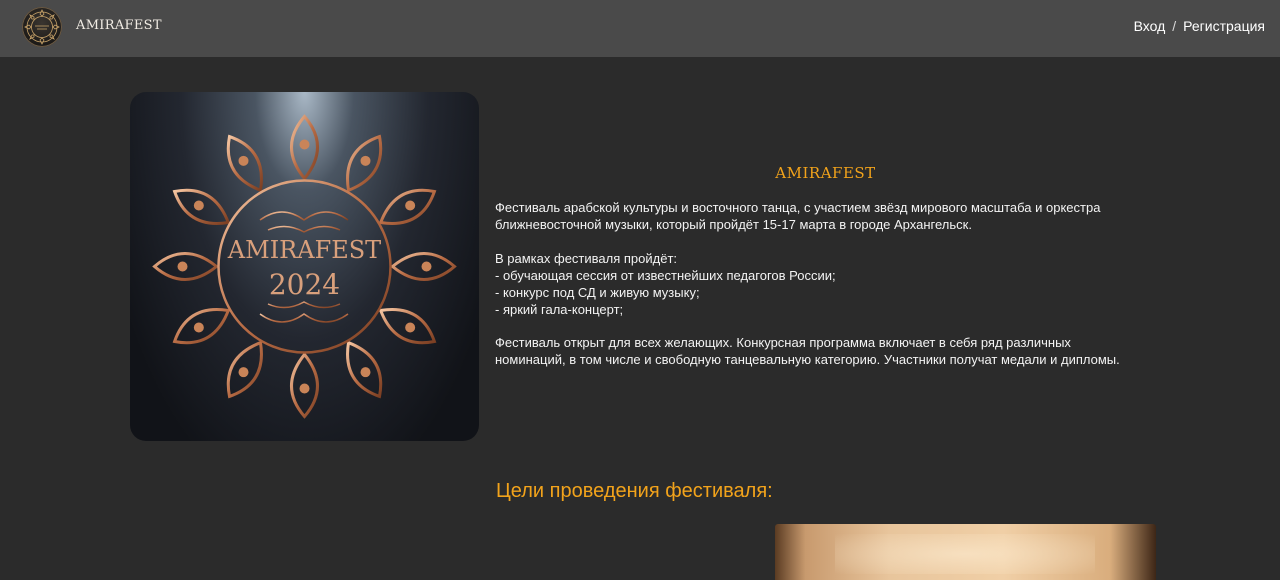  Describe the element at coordinates (119, 25) in the screenshot. I see `brand-name: AMIRAFEST` at that location.